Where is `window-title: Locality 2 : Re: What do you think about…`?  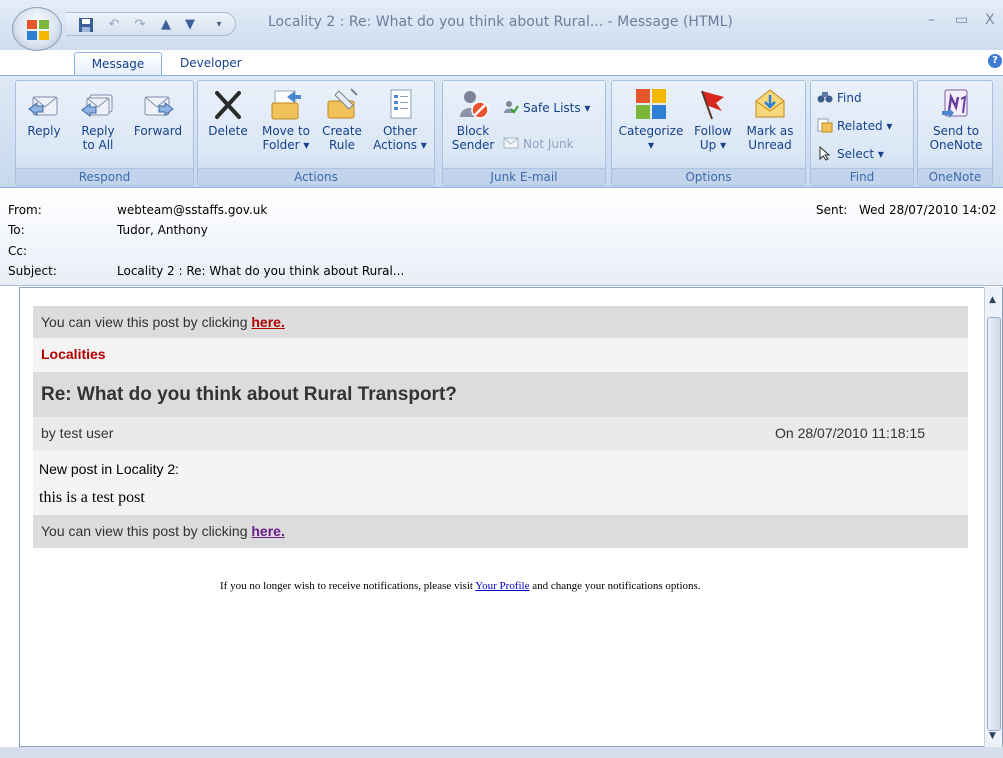 window-title: Locality 2 : Re: What do you think about… is located at coordinates (500, 22).